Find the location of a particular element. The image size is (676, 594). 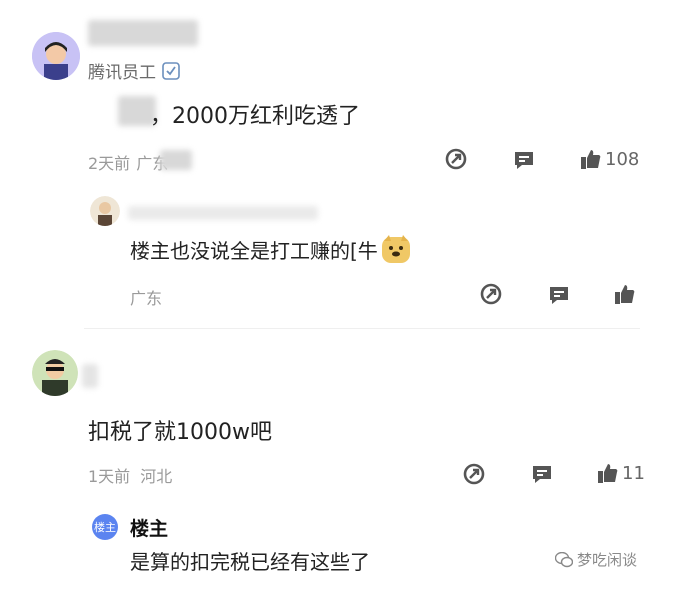

watermark-text: 梦吃闲谈 is located at coordinates (607, 560).